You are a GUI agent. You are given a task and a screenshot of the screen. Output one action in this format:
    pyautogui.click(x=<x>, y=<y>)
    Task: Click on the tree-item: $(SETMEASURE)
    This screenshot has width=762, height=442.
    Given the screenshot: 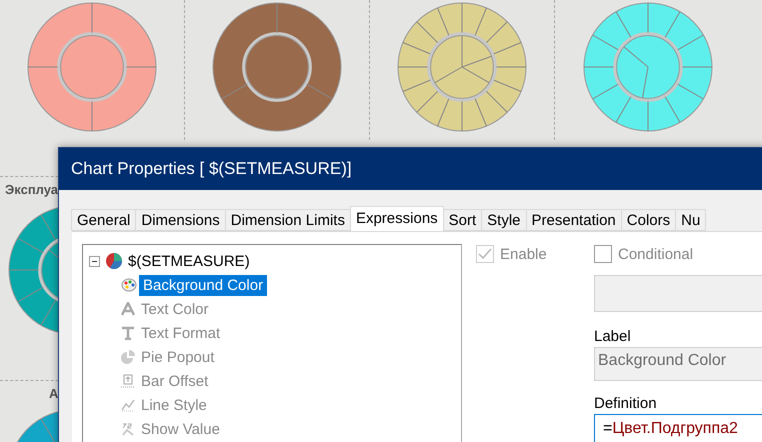 What is the action you would take?
    pyautogui.click(x=189, y=261)
    